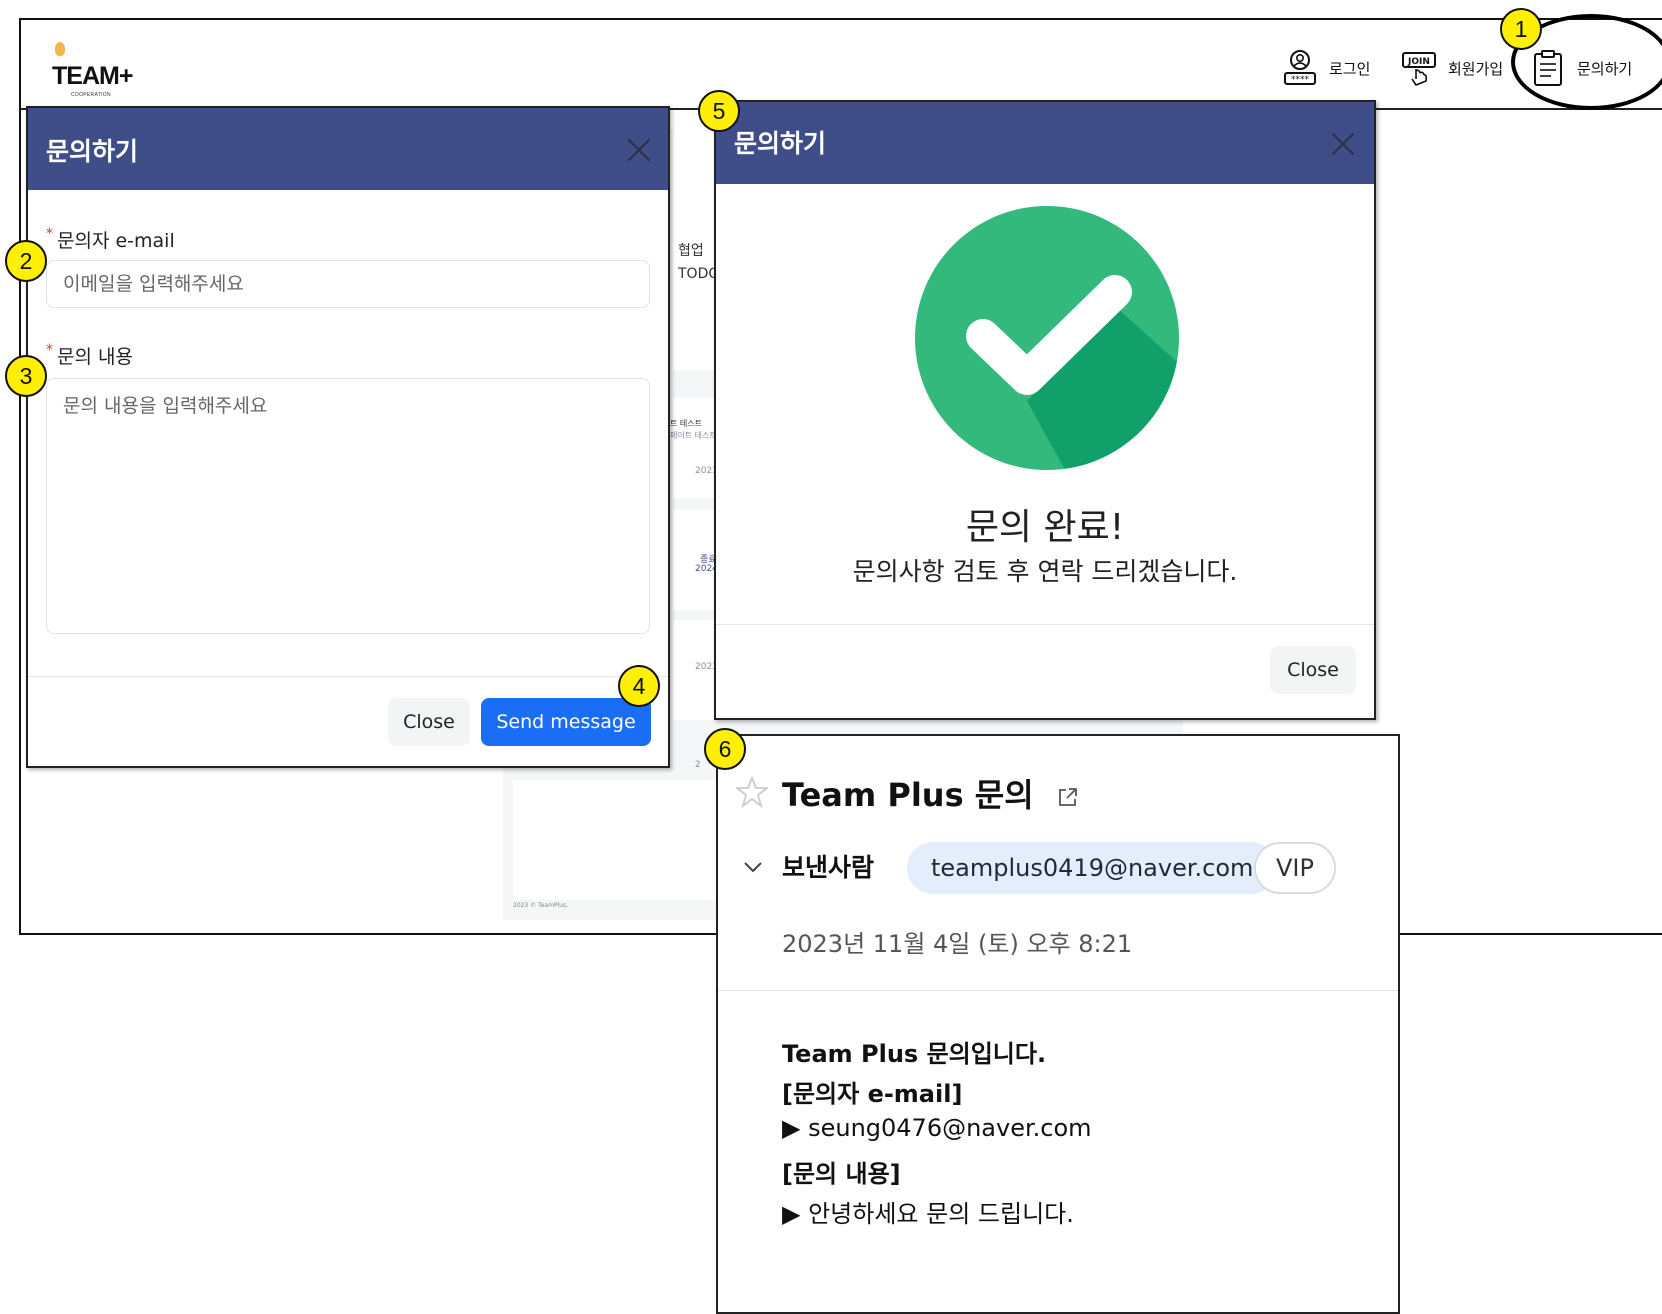  I want to click on step-marker: 1, so click(1521, 29).